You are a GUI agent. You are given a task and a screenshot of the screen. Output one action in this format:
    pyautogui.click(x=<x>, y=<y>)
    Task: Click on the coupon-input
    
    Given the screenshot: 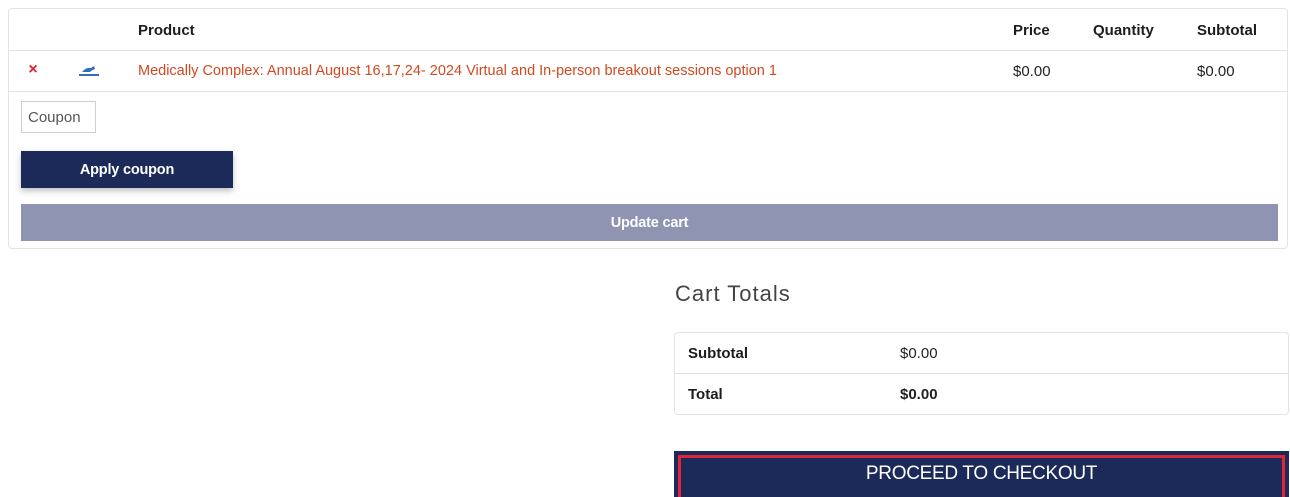 What is the action you would take?
    pyautogui.click(x=58, y=117)
    